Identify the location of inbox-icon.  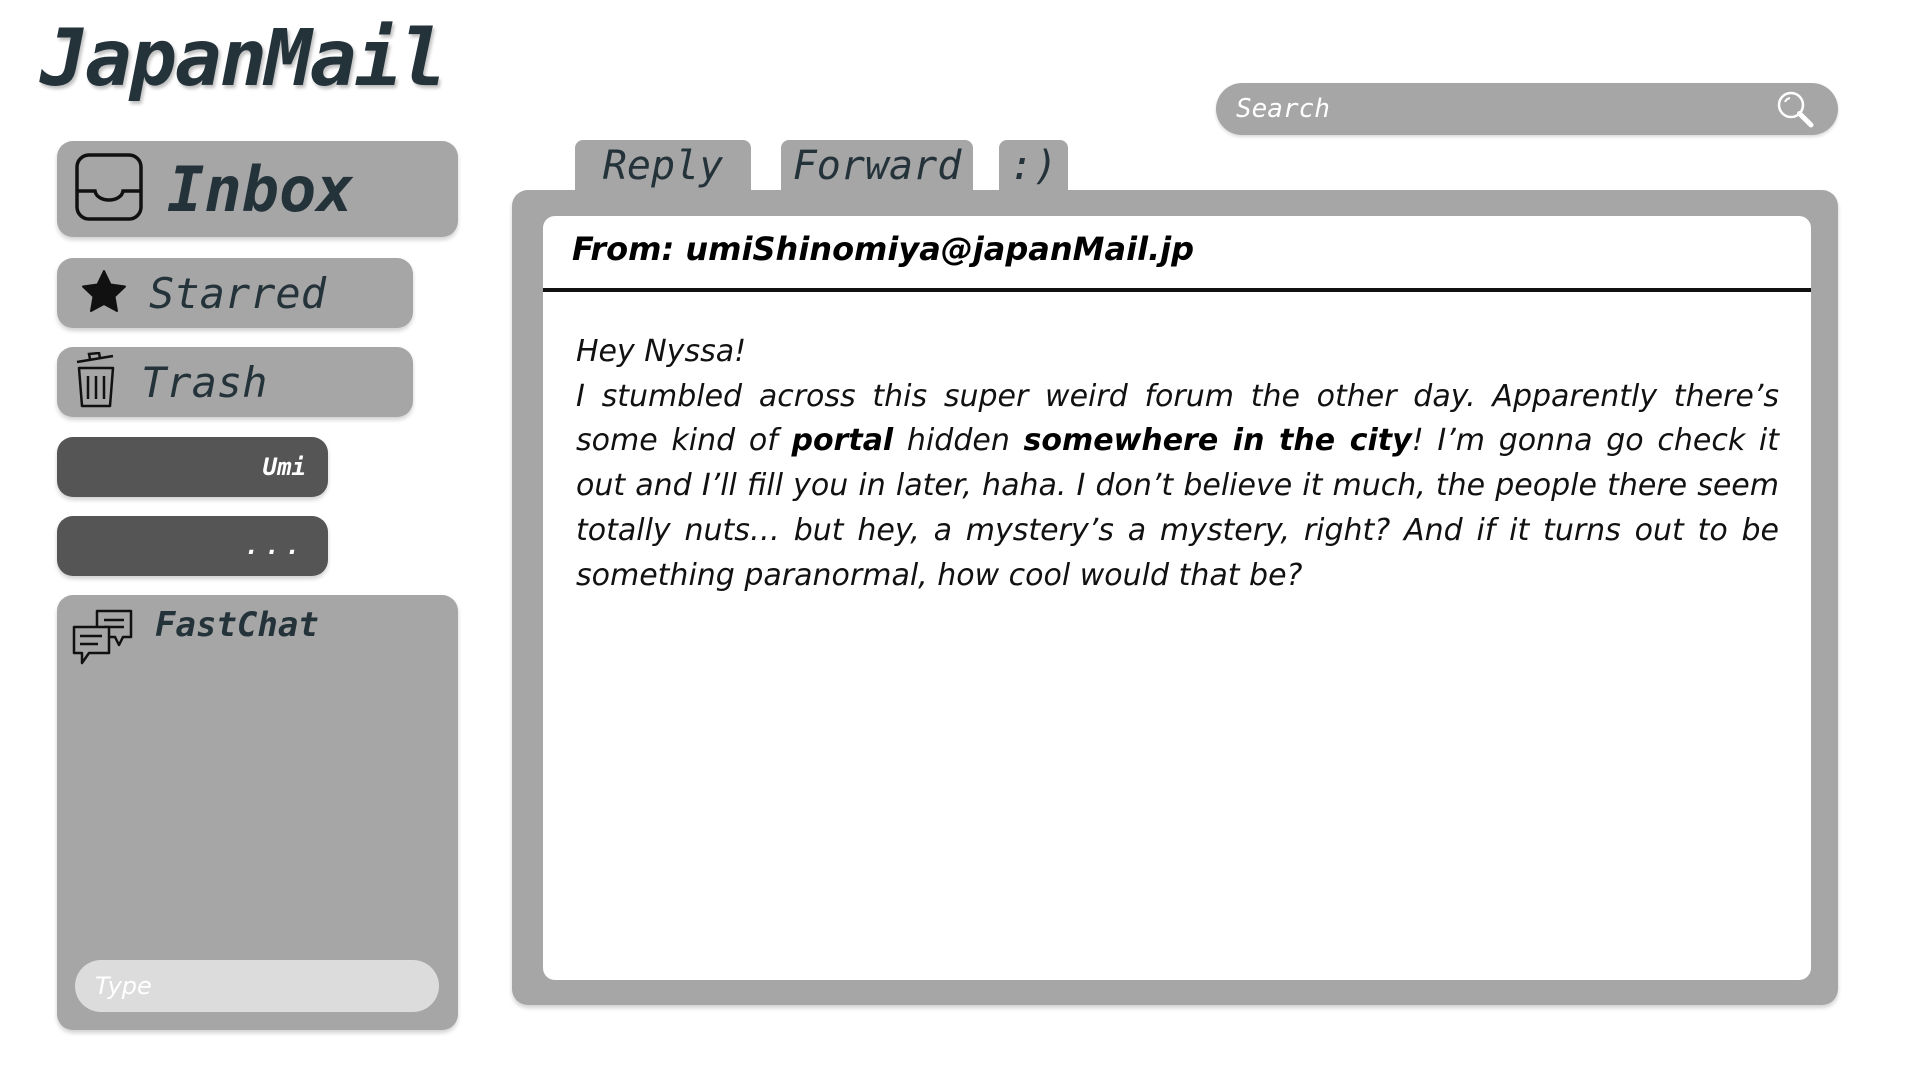
(109, 189).